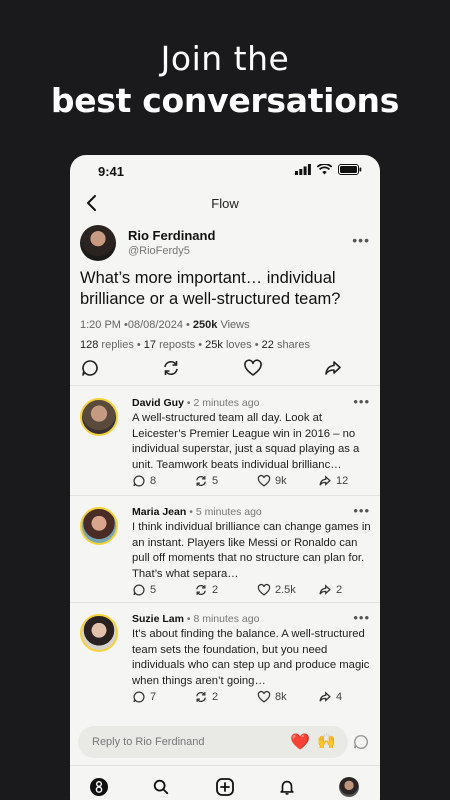 Image resolution: width=450 pixels, height=800 pixels. I want to click on share-count: 12, so click(342, 481).